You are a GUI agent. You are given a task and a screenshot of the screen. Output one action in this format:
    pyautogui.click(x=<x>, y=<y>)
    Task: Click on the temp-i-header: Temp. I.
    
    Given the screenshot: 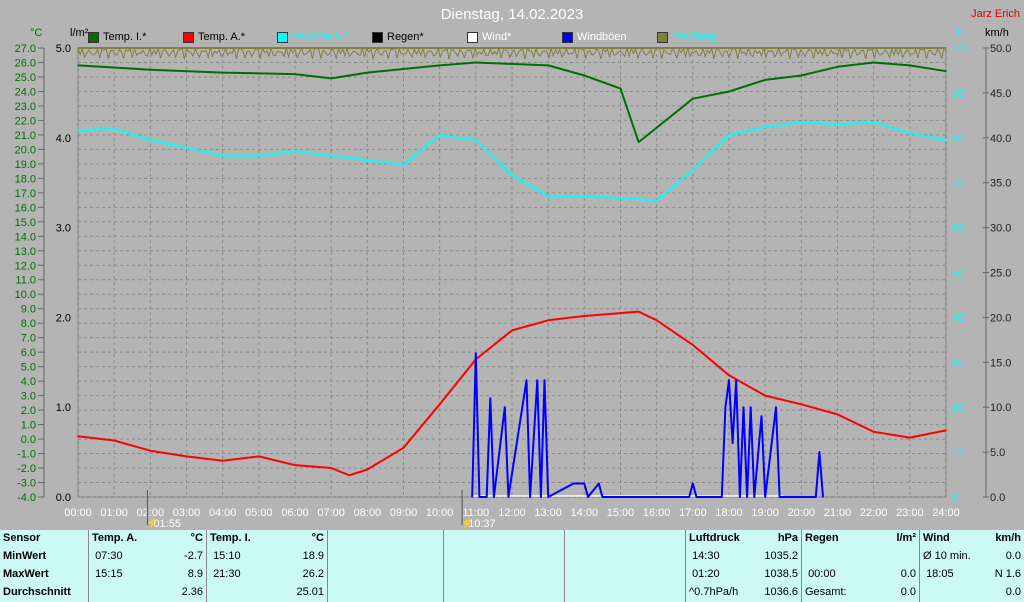 What is the action you would take?
    pyautogui.click(x=230, y=538)
    